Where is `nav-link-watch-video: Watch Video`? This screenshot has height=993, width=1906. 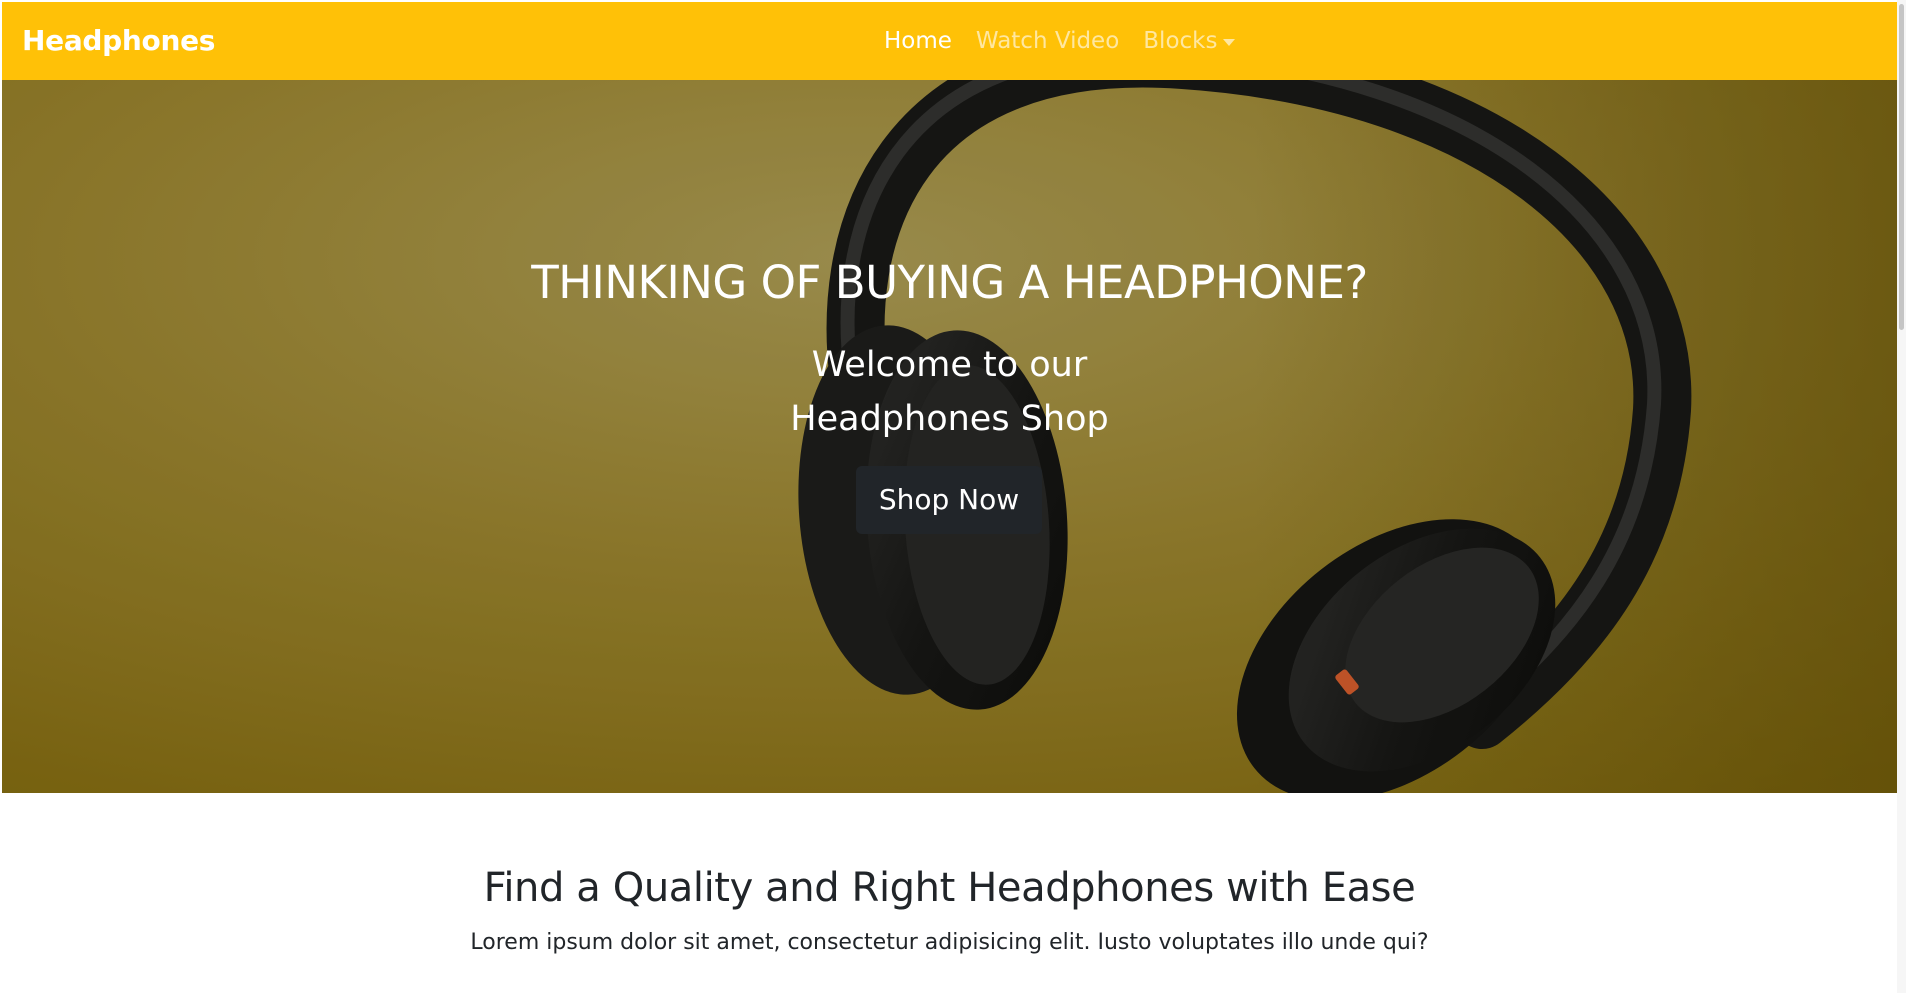 nav-link-watch-video: Watch Video is located at coordinates (1047, 41).